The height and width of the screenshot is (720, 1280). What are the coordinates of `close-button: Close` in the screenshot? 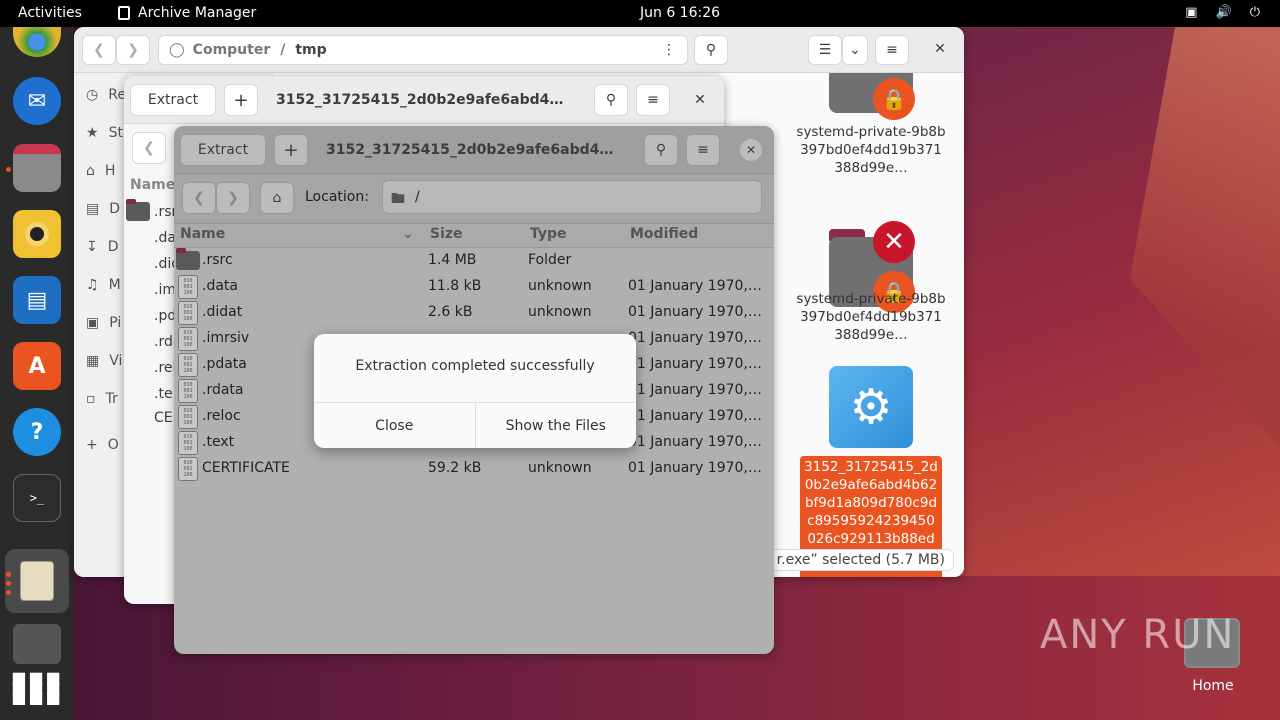 It's located at (394, 425).